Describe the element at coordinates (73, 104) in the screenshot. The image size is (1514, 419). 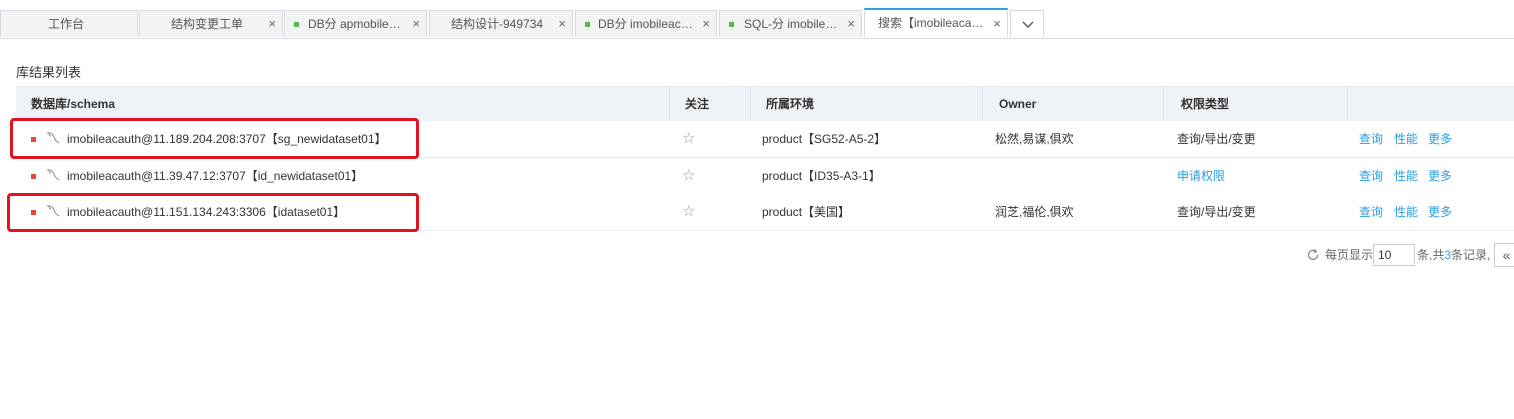
I see `header-db-schema: 数据库/schema` at that location.